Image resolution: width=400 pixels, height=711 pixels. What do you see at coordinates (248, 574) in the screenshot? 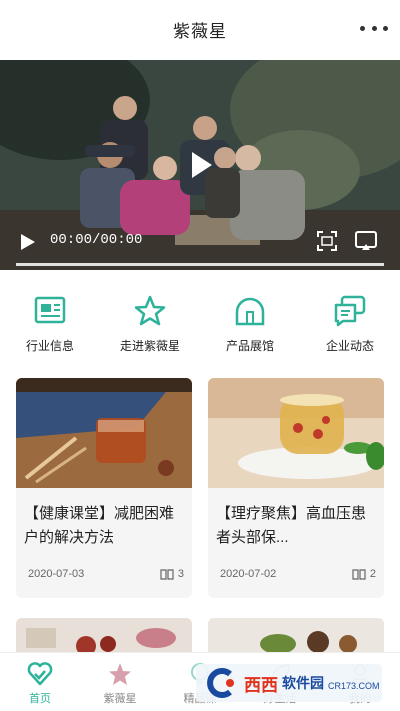
I see `article-date: 2020-07-02` at bounding box center [248, 574].